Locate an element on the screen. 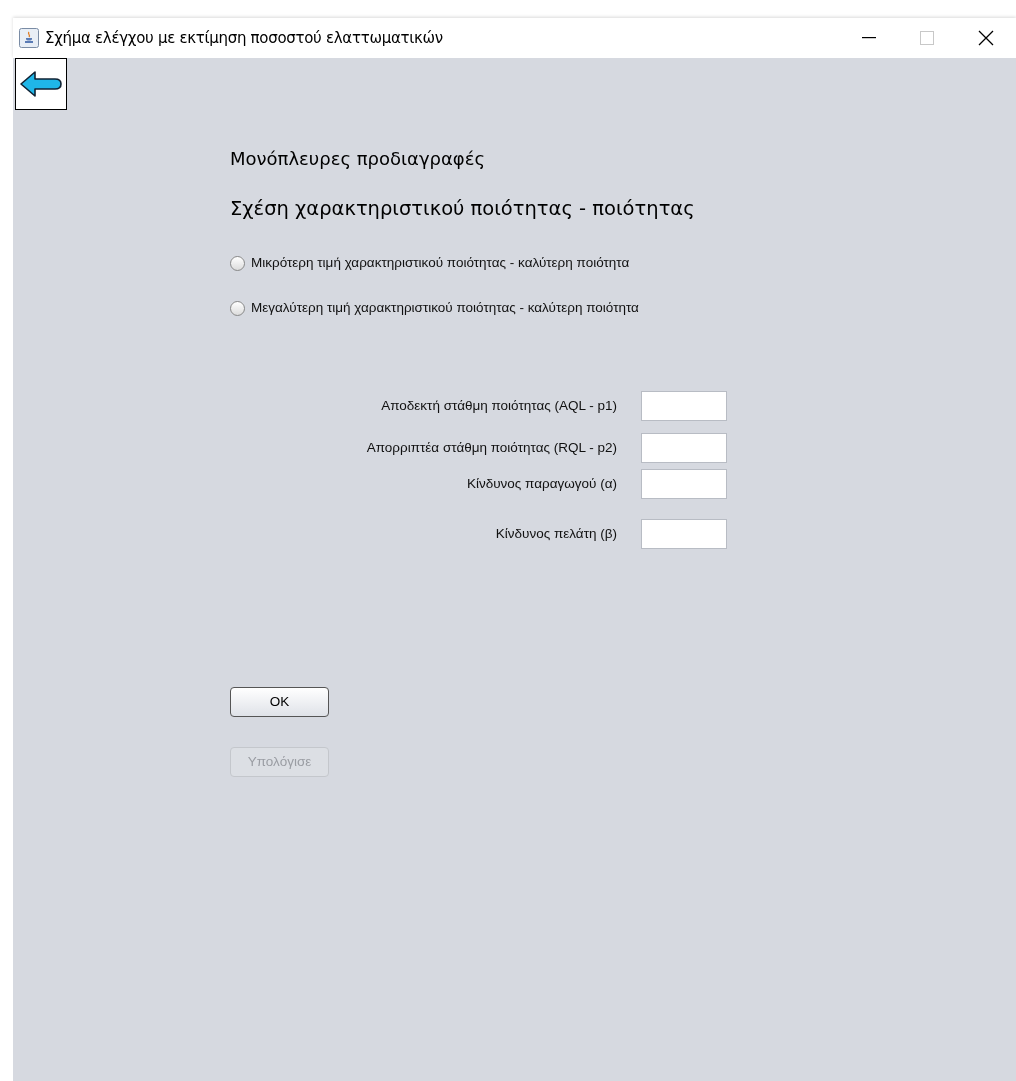 The height and width of the screenshot is (1081, 1016). radio-label: Μικρότερη τιμή χαρακτηριστικού ποιότητας - καλύτερη ποιότητα is located at coordinates (440, 263).